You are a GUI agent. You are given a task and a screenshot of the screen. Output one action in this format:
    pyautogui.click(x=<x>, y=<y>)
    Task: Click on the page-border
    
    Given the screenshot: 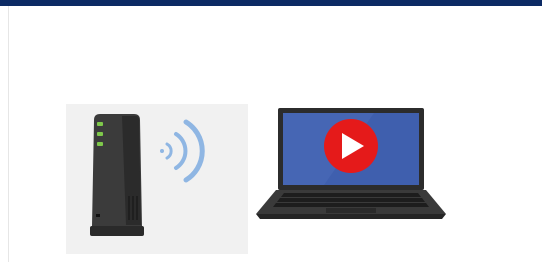 What is the action you would take?
    pyautogui.click(x=8, y=134)
    